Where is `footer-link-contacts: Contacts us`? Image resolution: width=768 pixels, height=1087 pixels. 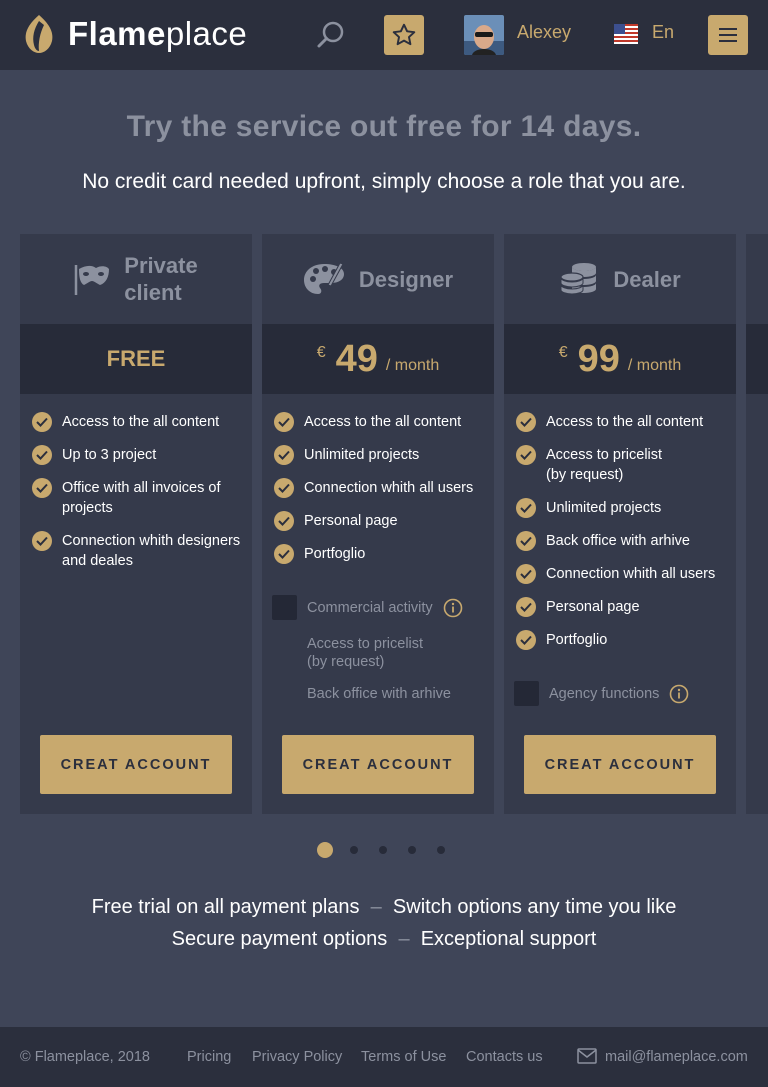
footer-link-contacts: Contacts us is located at coordinates (504, 1057).